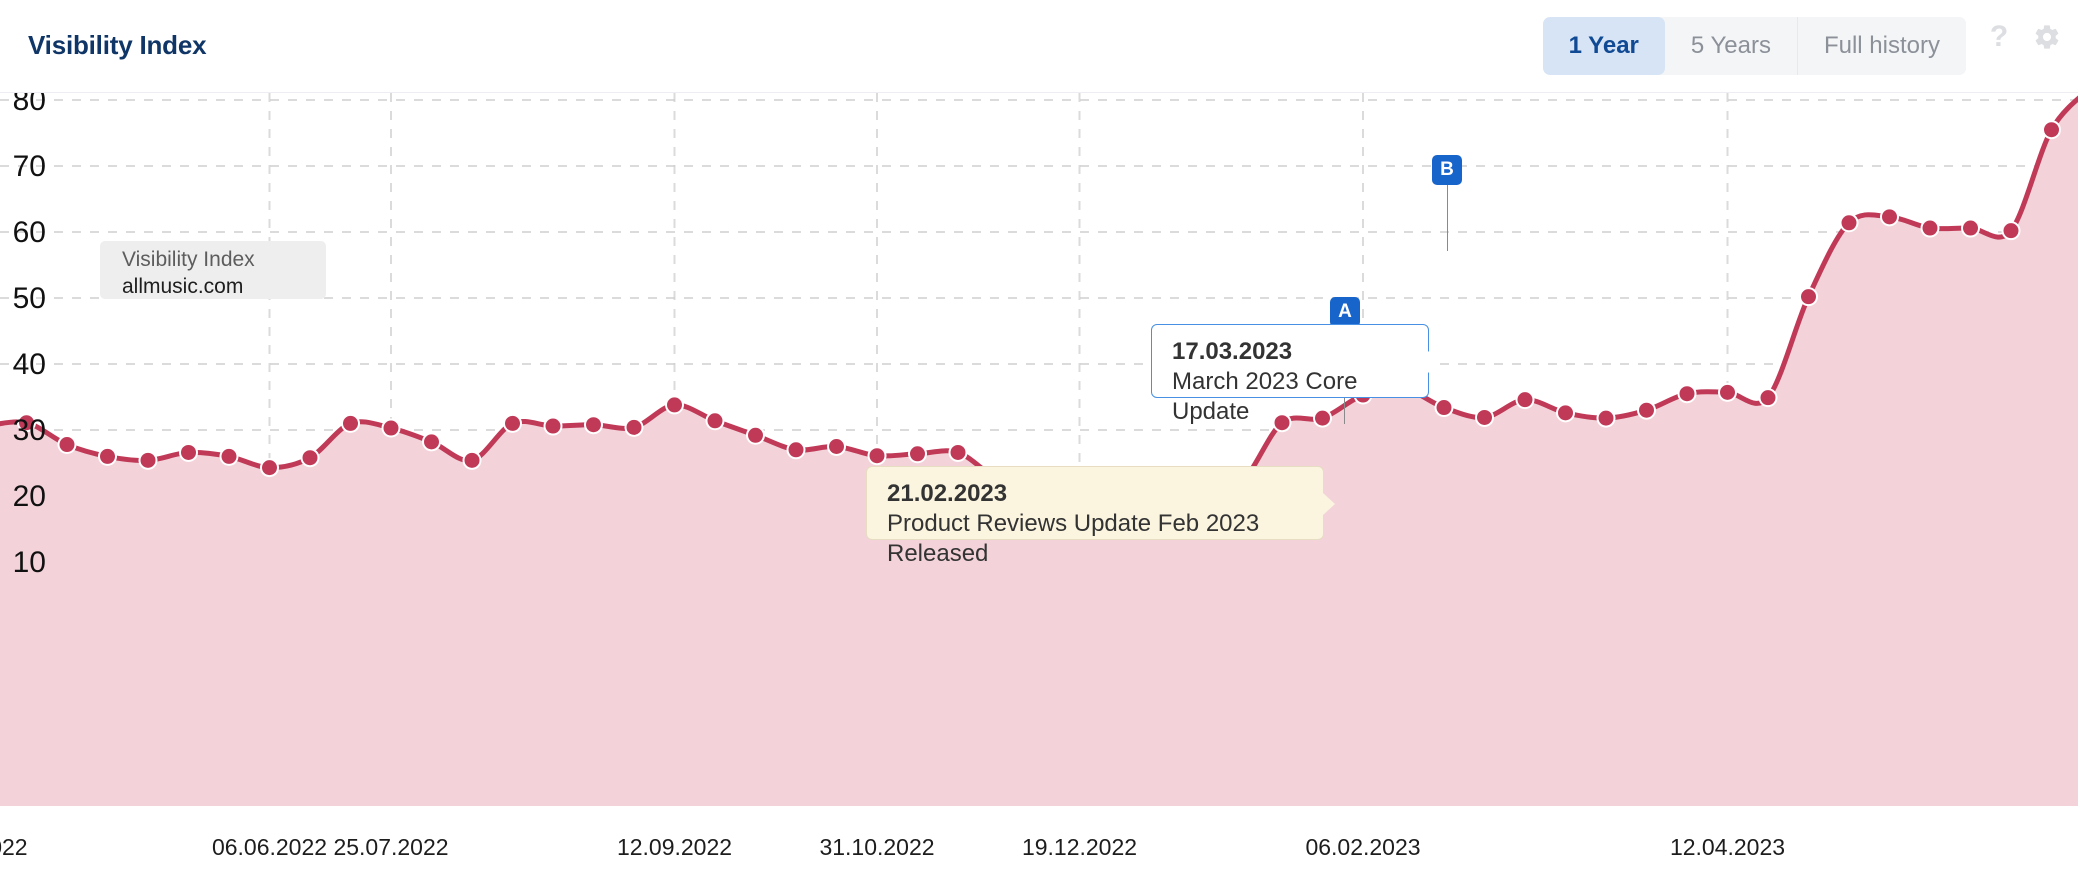  What do you see at coordinates (1881, 46) in the screenshot?
I see `range-button-full-history: Full history` at bounding box center [1881, 46].